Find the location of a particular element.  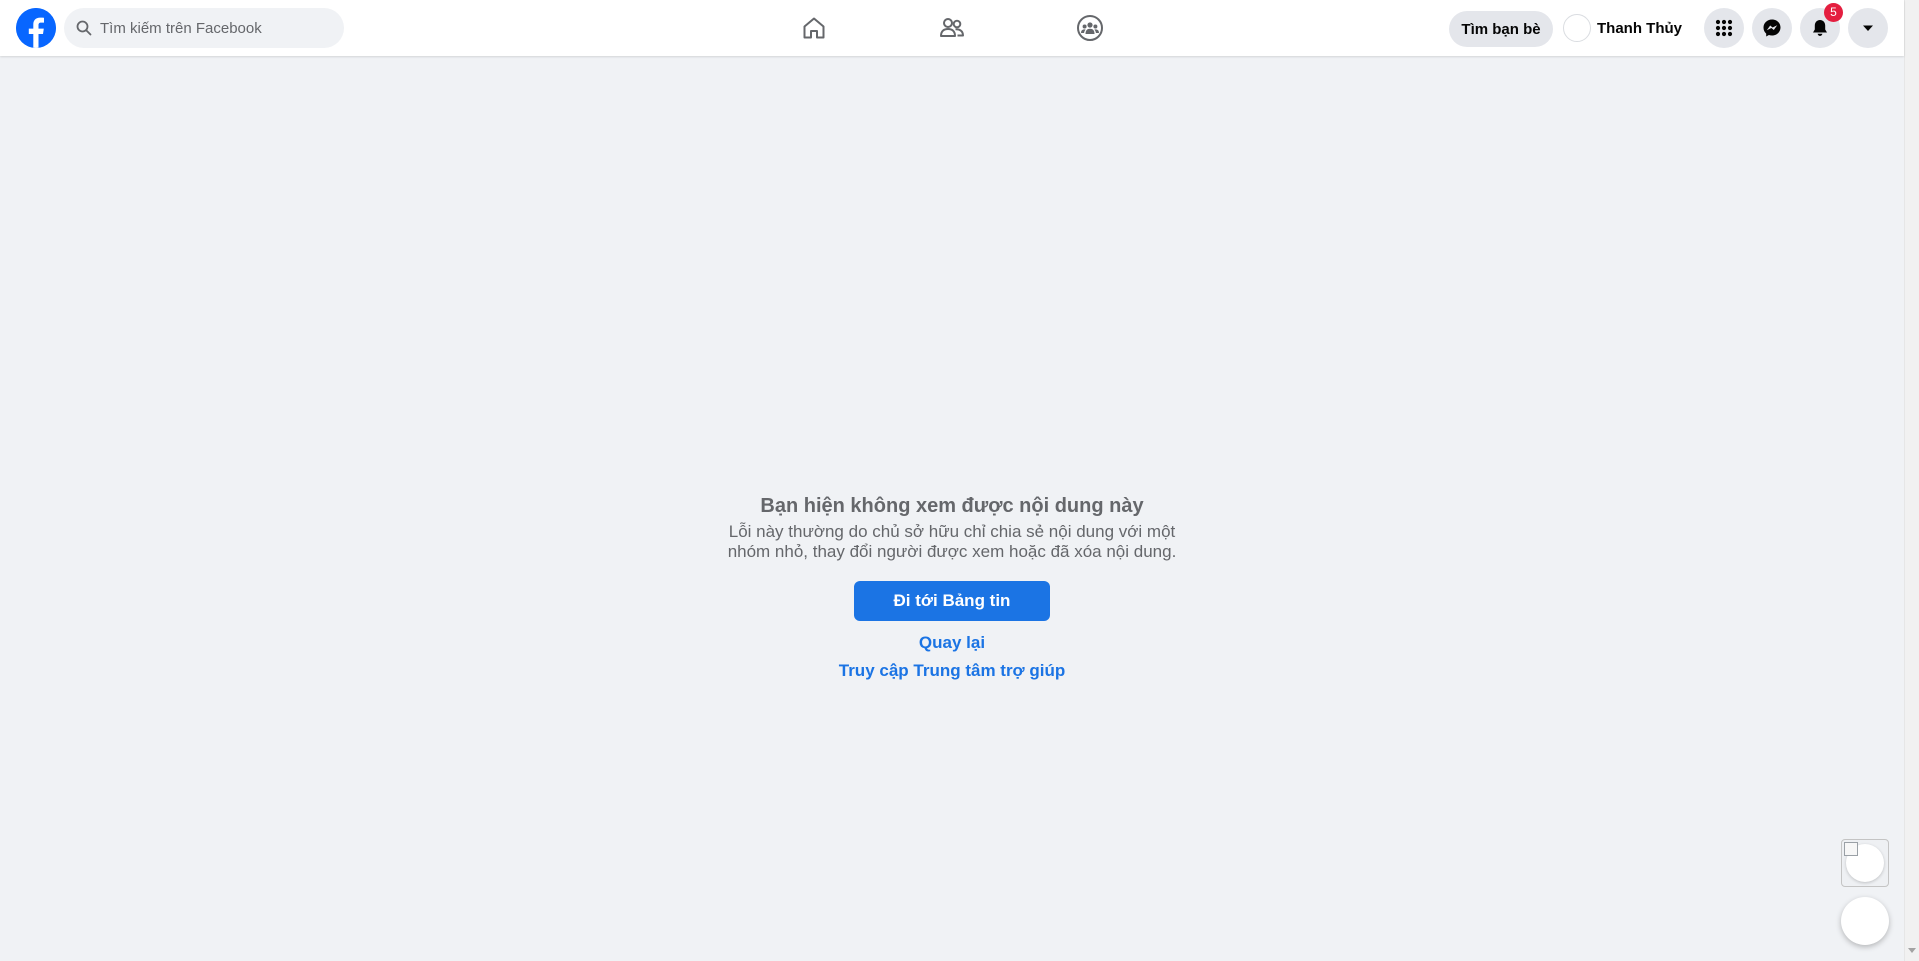

nav-home is located at coordinates (814, 28).